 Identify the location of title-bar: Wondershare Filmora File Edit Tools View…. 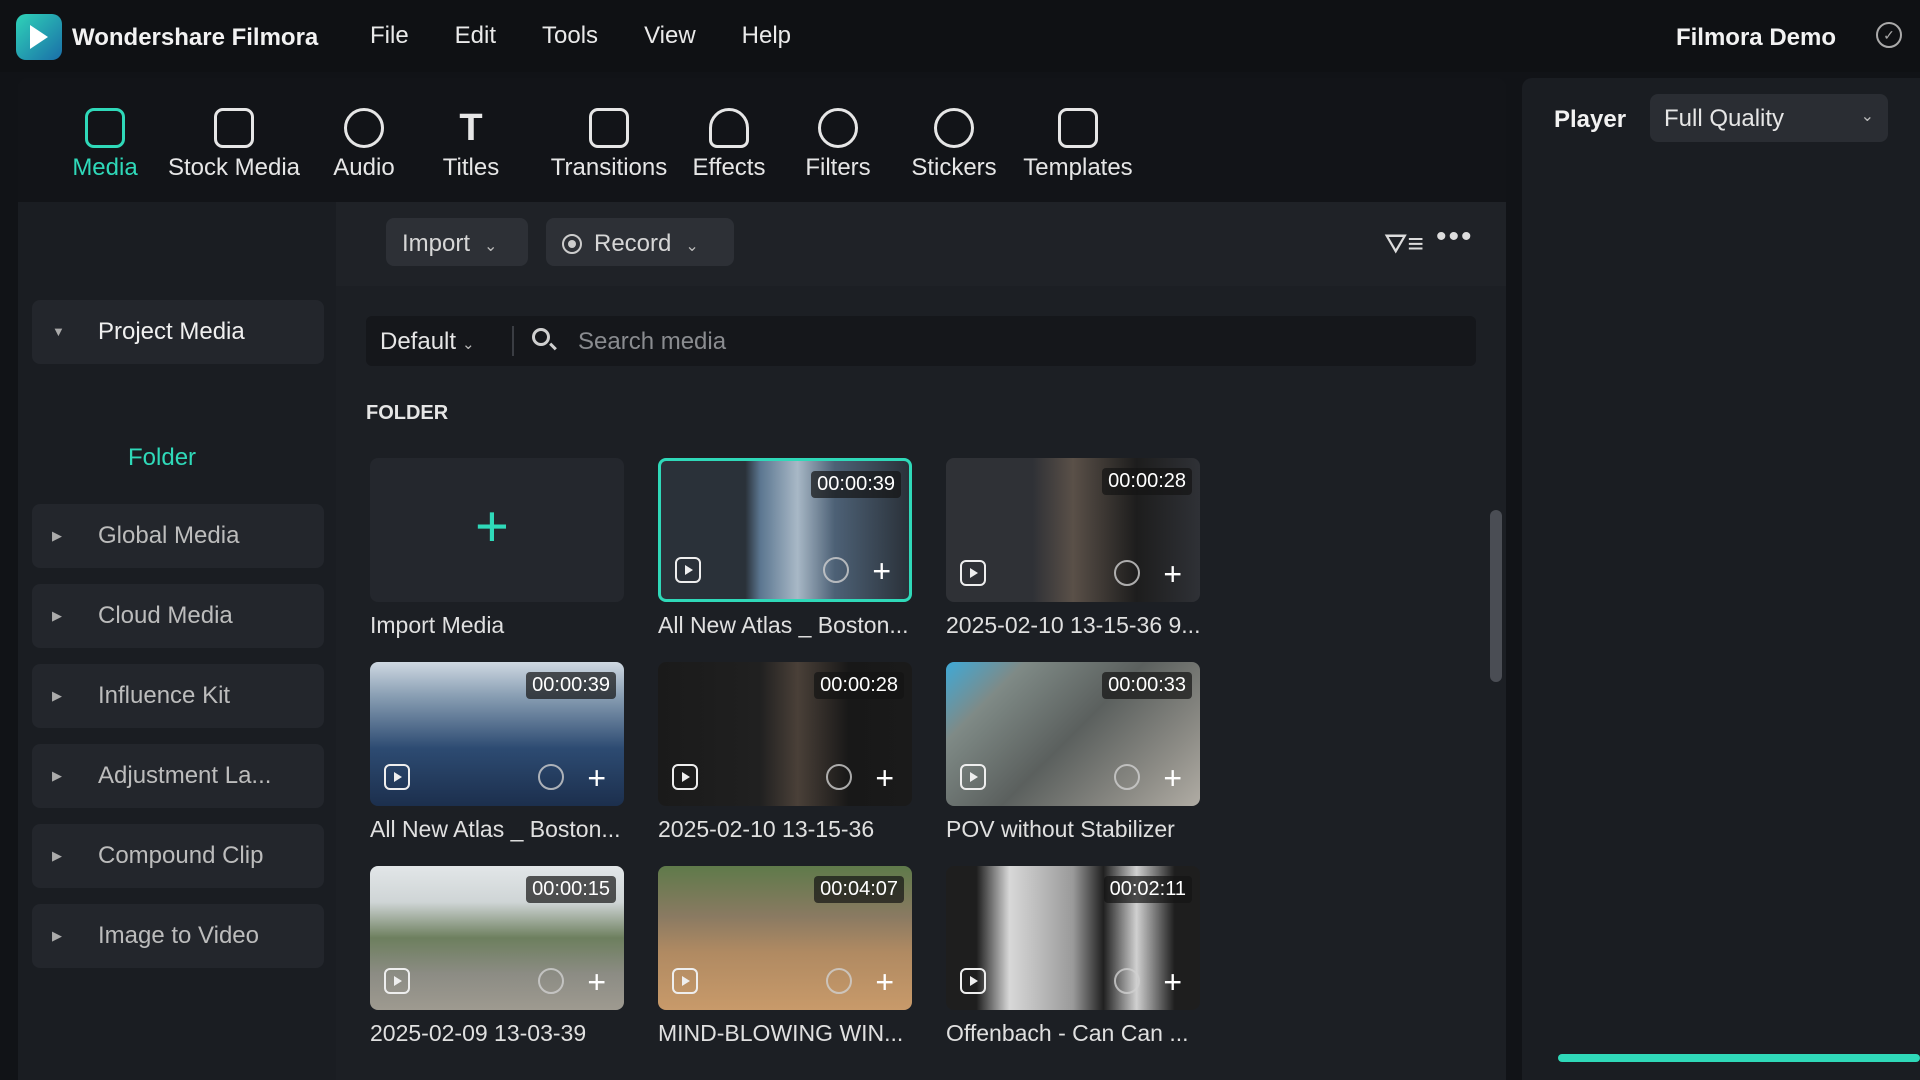
(960, 36).